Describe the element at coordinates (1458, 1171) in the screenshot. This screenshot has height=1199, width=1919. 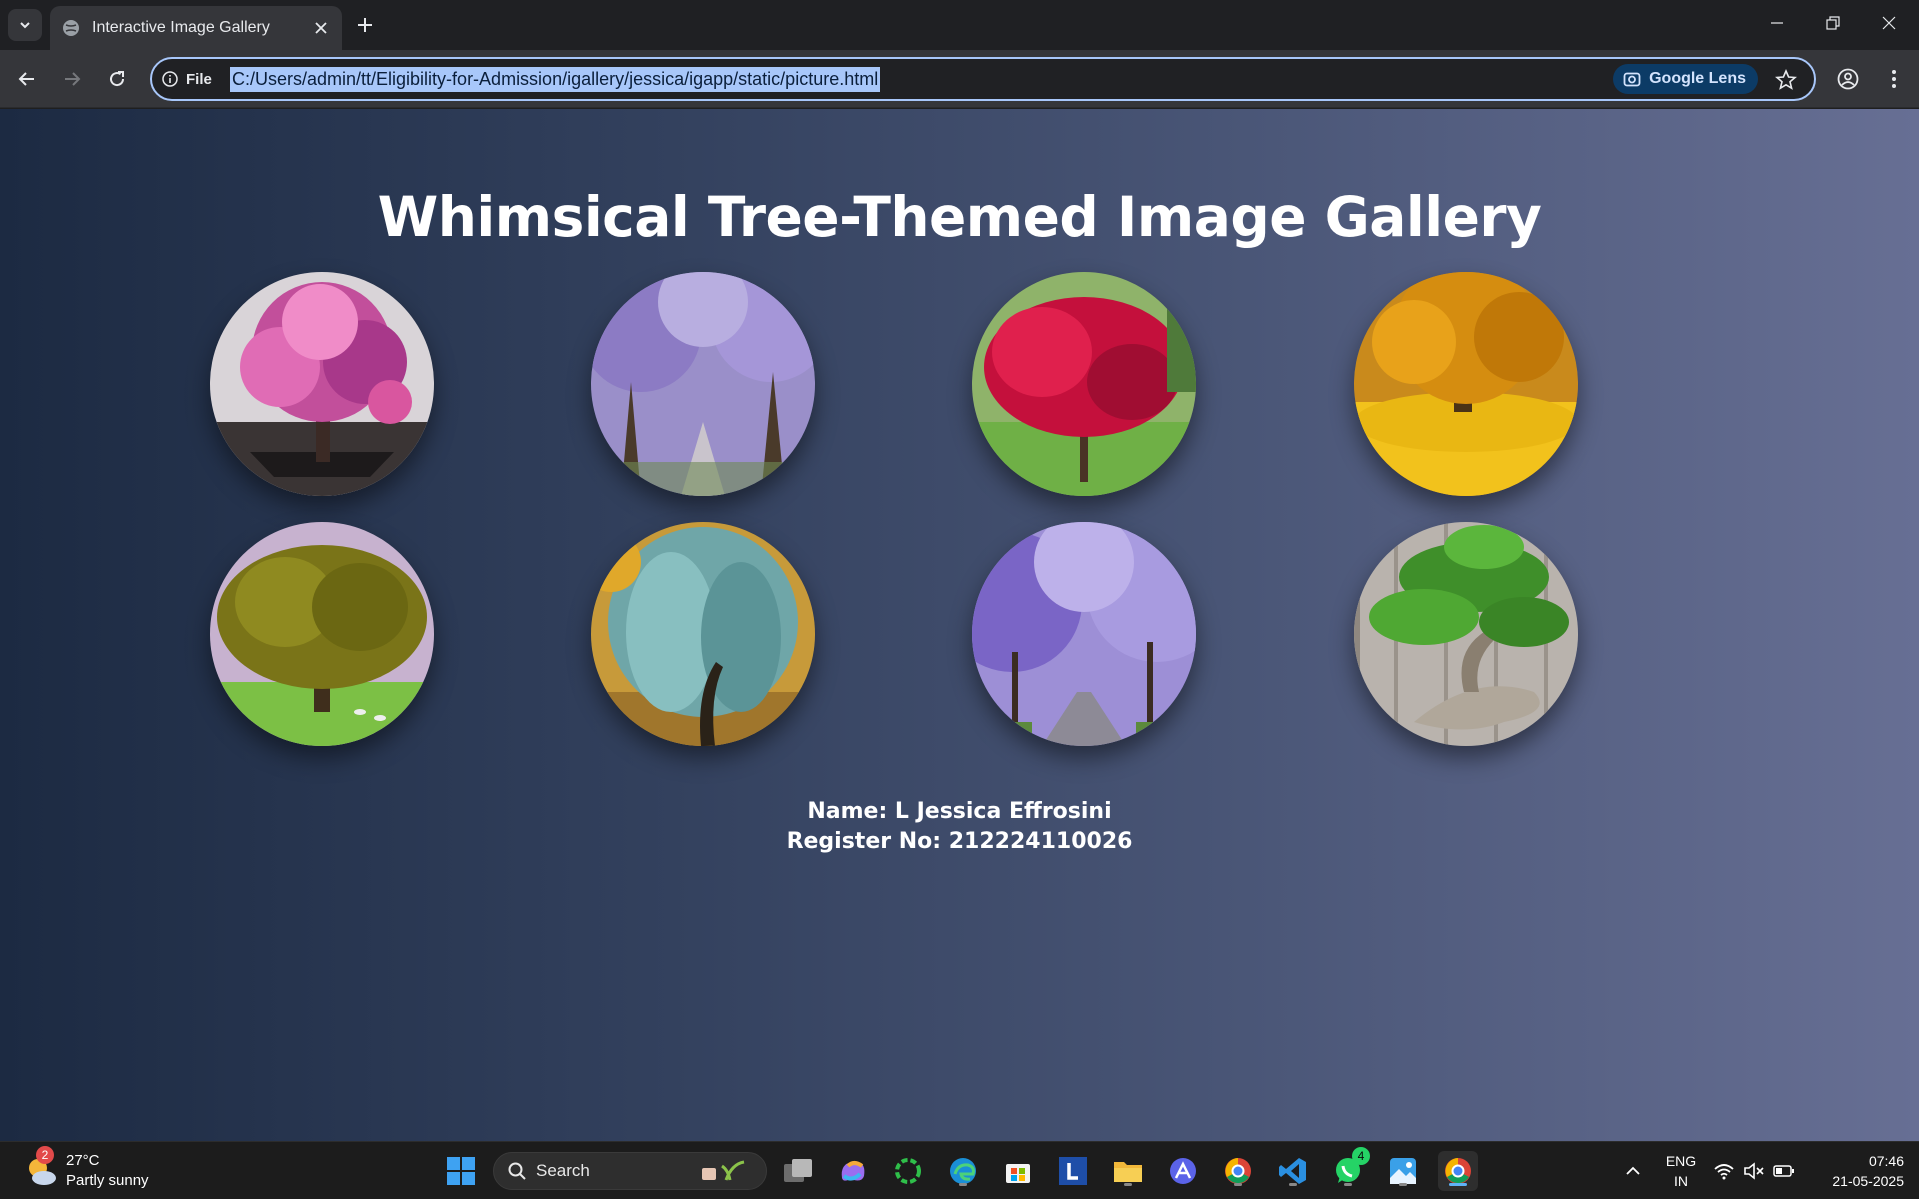
I see `chrome-app-active` at that location.